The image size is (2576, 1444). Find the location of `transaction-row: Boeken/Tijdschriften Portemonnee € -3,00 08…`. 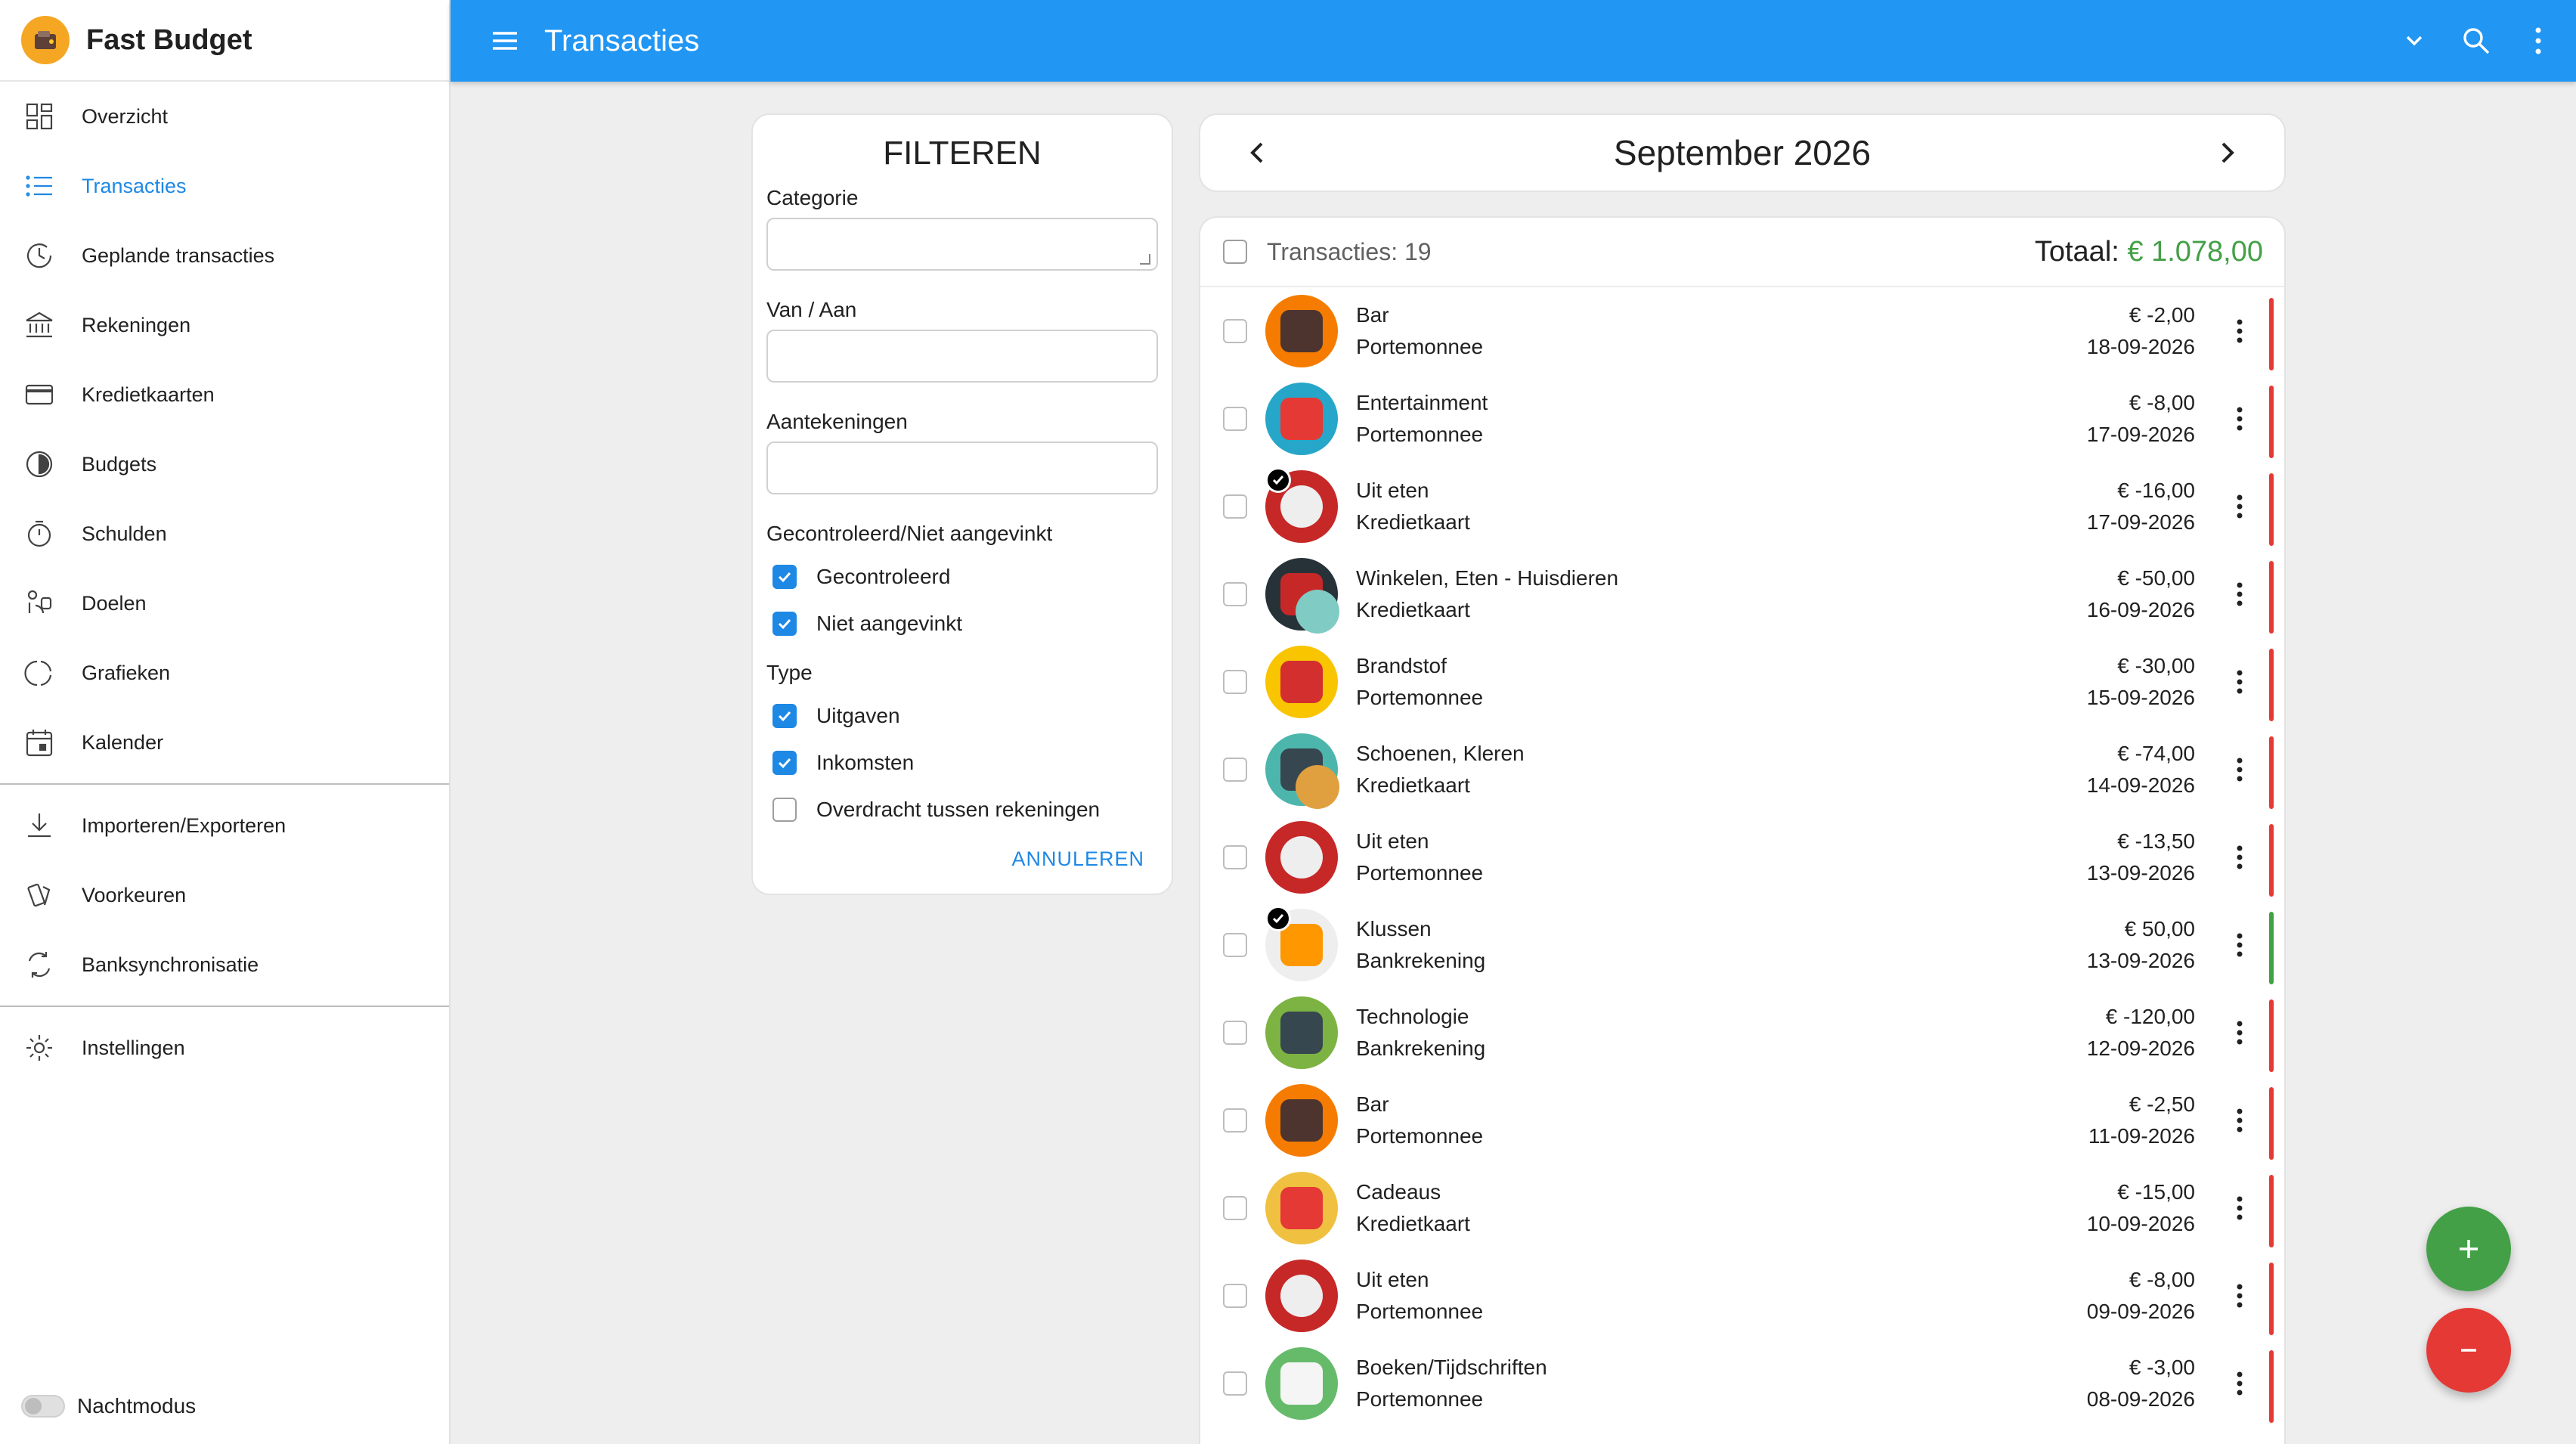

transaction-row: Boeken/Tijdschriften Portemonnee € -3,00 08… is located at coordinates (1742, 1383).